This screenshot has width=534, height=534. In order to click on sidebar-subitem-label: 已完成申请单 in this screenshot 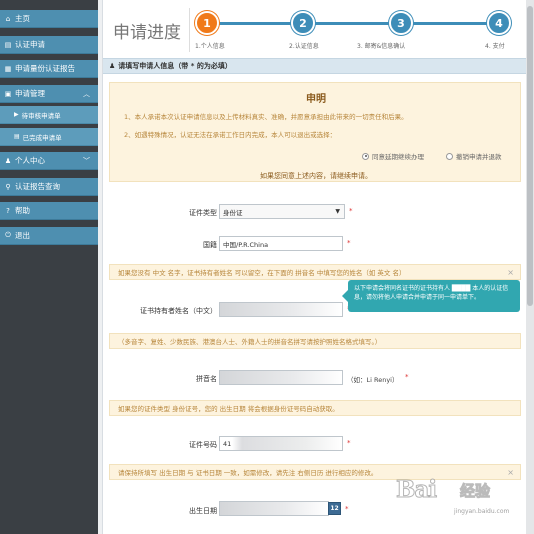, I will do `click(42, 137)`.